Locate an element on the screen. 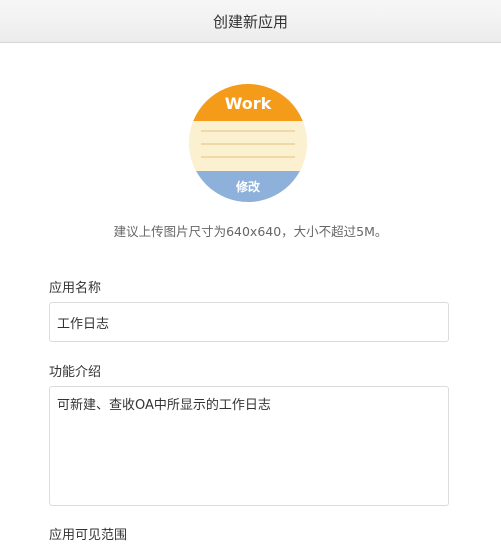 Image resolution: width=501 pixels, height=549 pixels. page-title: 创建新应用 is located at coordinates (250, 21).